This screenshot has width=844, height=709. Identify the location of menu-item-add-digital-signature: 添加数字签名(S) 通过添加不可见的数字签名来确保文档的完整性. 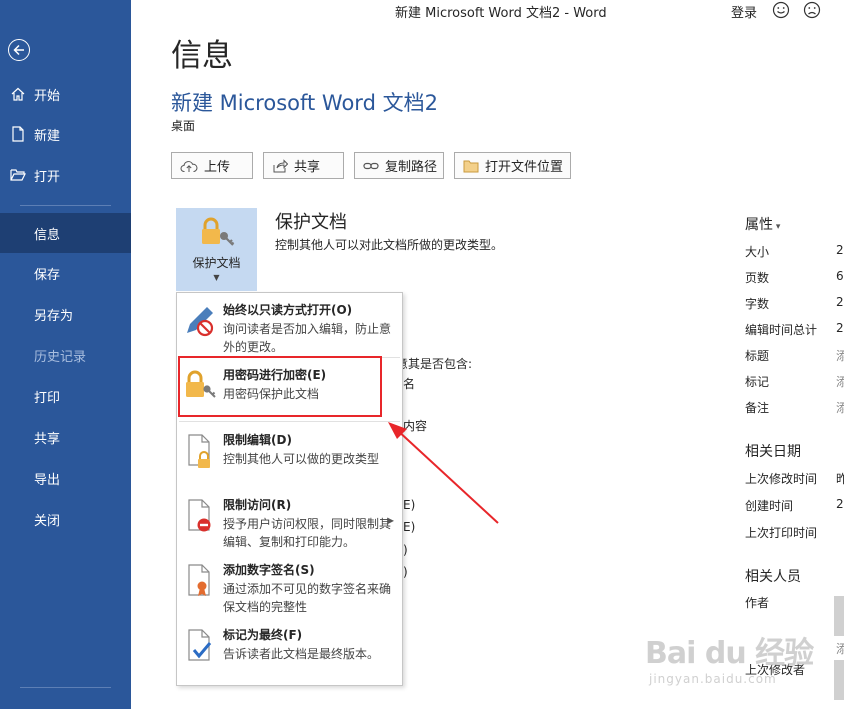
(289, 590).